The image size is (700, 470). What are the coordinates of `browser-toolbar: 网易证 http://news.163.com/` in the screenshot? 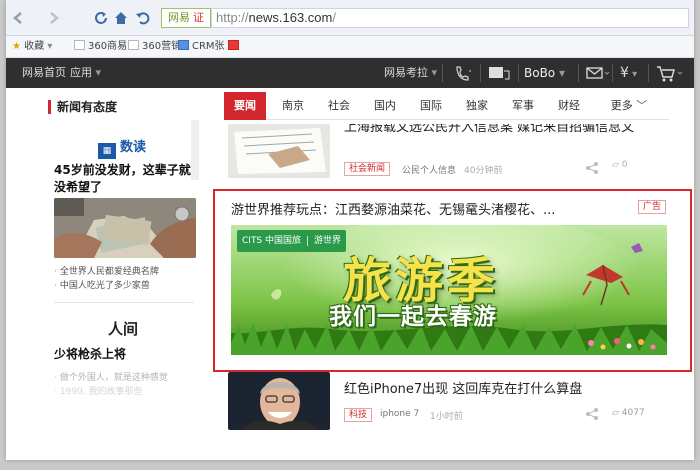 It's located at (350, 18).